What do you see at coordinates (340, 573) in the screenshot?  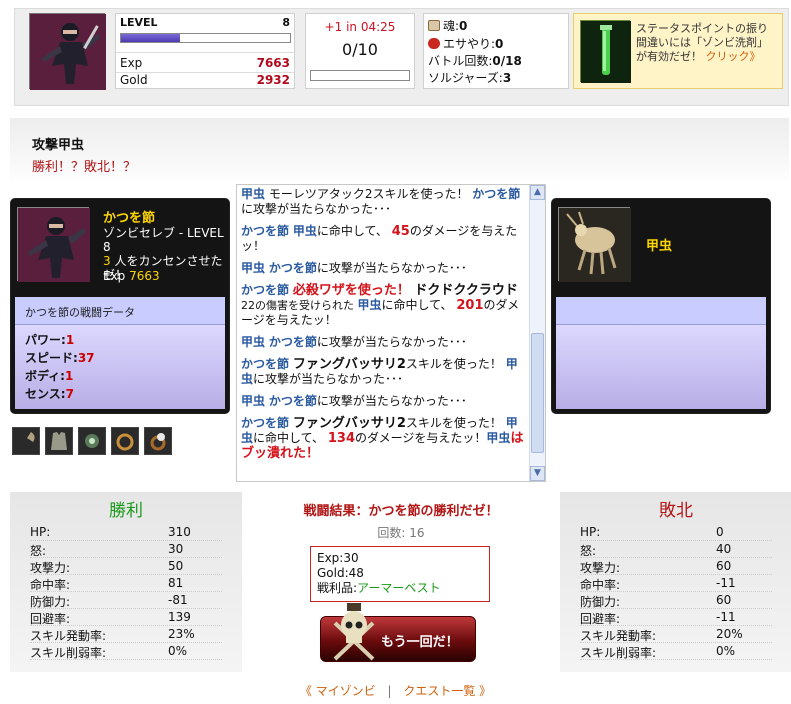 I see `reward-gold: Gold:48` at bounding box center [340, 573].